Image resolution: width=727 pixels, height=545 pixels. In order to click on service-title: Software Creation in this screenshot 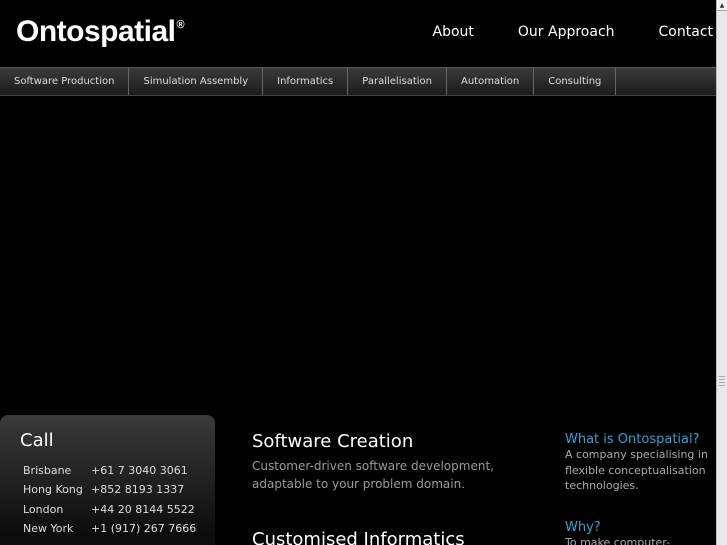, I will do `click(382, 441)`.